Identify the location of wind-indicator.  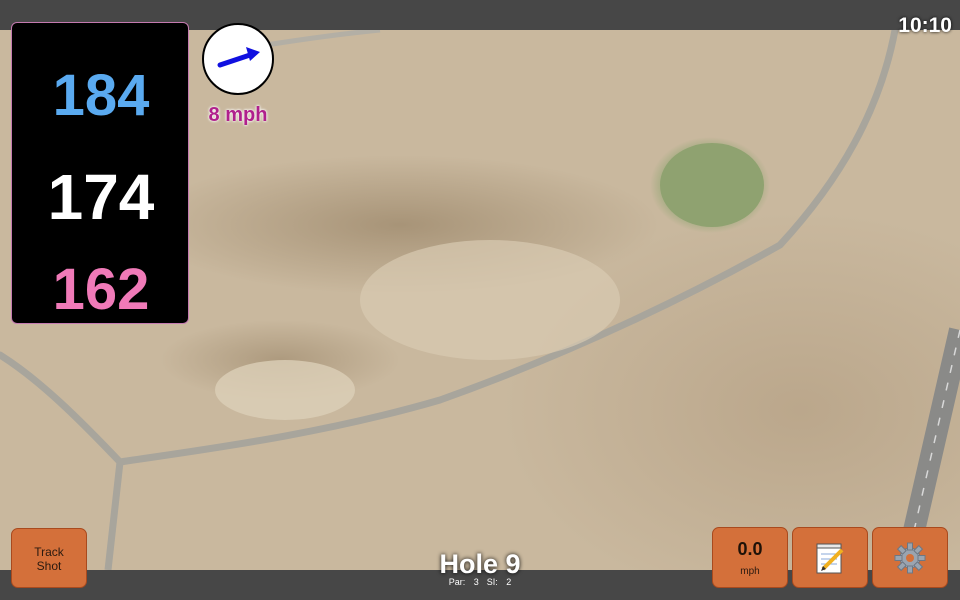
(238, 59).